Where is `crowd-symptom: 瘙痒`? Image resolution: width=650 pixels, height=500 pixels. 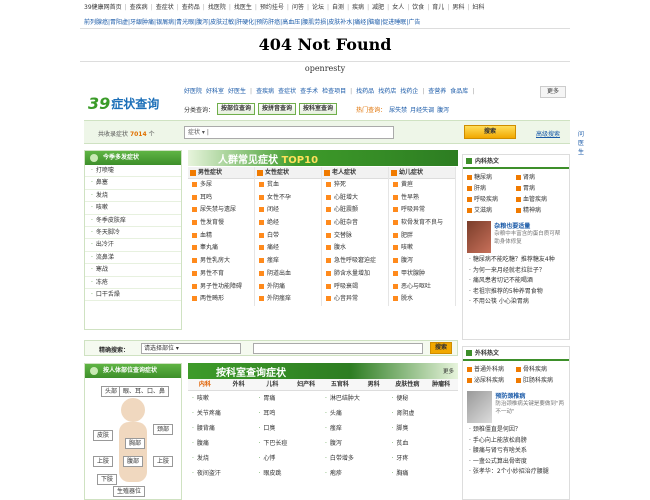 crowd-symptom: 瘙痒 is located at coordinates (288, 261).